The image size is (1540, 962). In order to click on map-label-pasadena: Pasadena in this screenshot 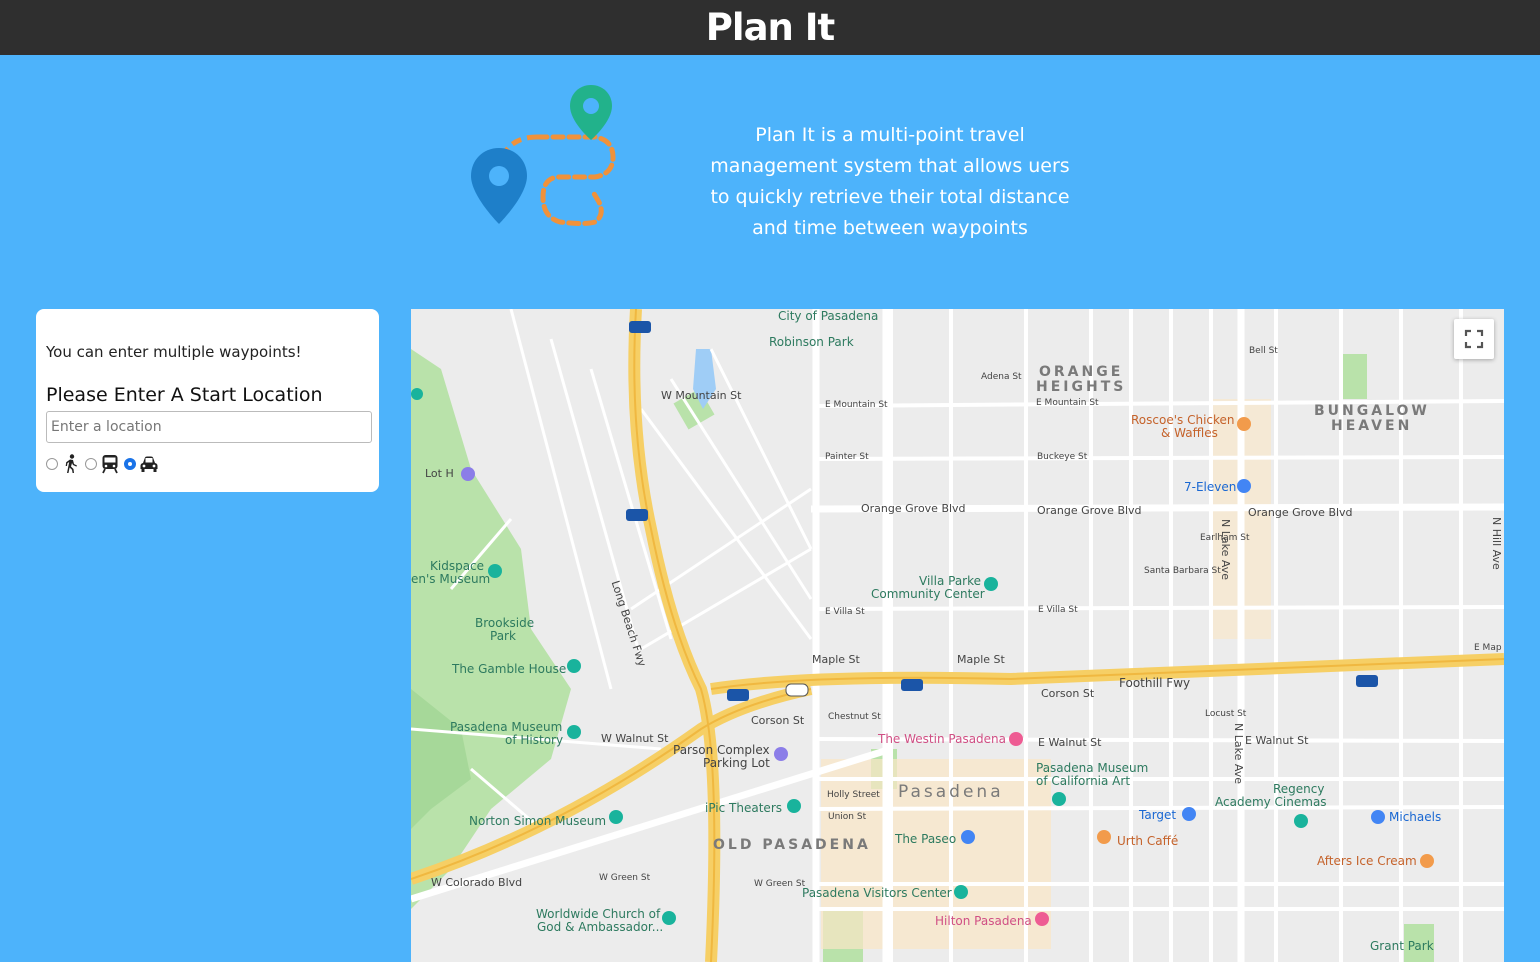, I will do `click(951, 792)`.